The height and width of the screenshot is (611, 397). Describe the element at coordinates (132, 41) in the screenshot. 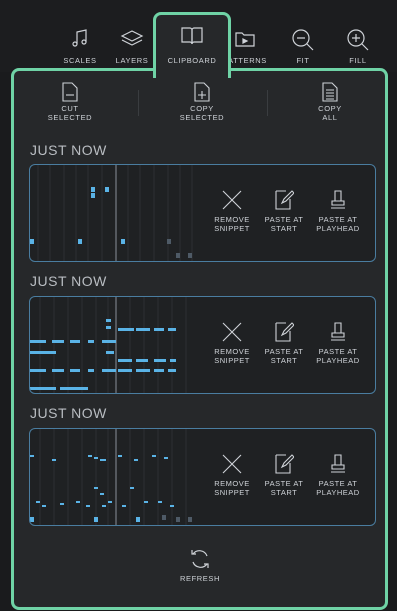

I see `layers-icon` at that location.